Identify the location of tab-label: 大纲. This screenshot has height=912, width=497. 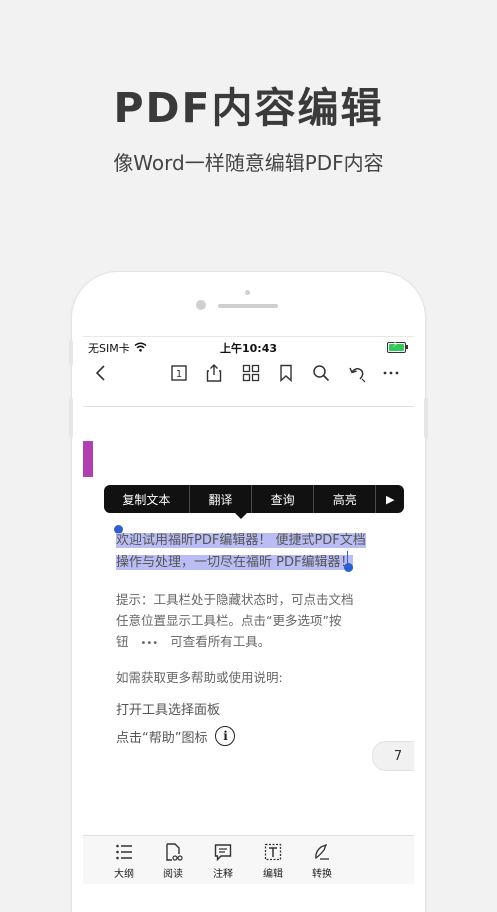
(124, 874).